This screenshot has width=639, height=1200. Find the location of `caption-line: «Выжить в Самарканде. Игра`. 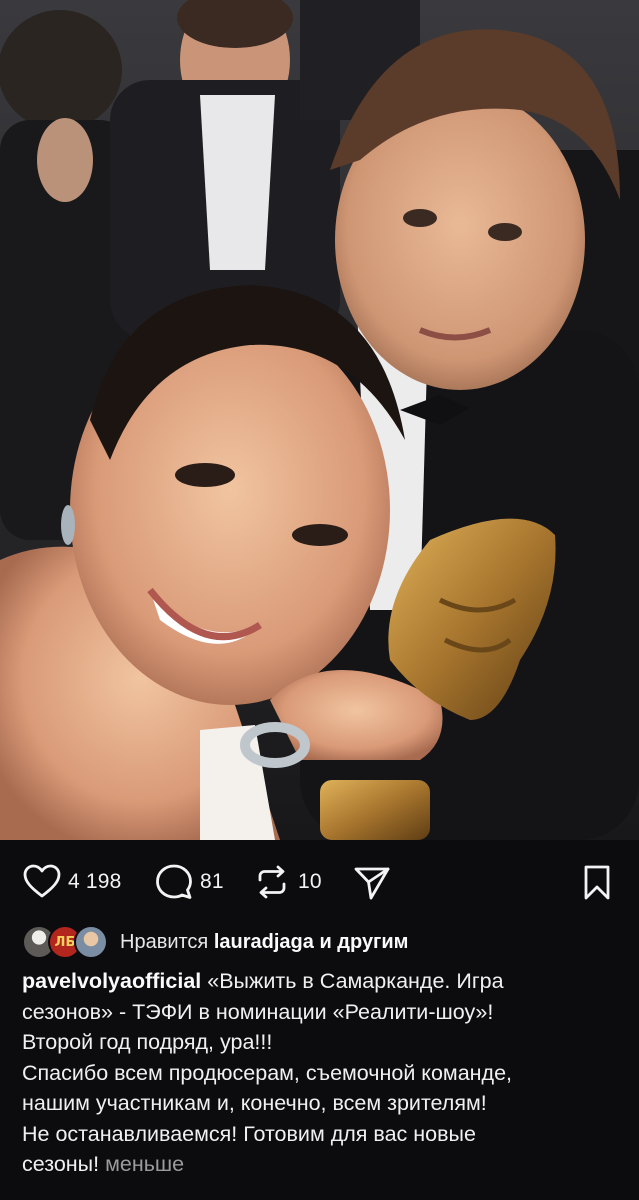

caption-line: «Выжить в Самарканде. Игра is located at coordinates (355, 981).